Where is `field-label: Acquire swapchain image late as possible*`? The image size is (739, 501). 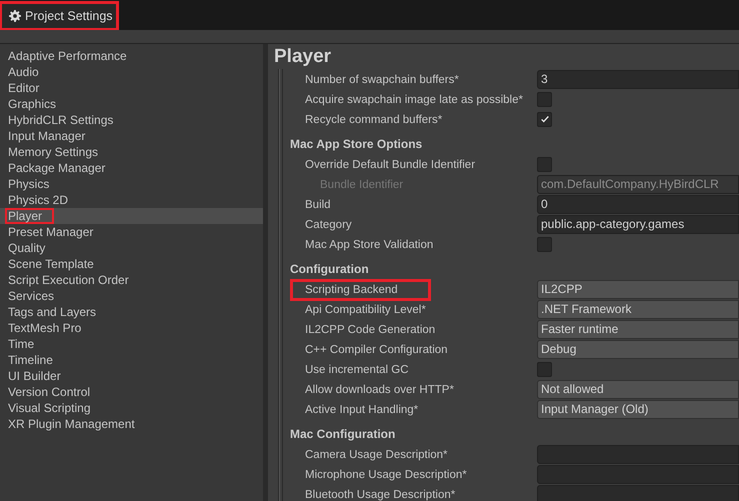 field-label: Acquire swapchain image late as possible* is located at coordinates (414, 99).